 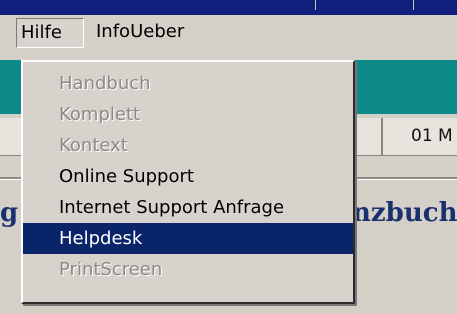 What do you see at coordinates (188, 238) in the screenshot?
I see `menu-item-helpdesk: Helpdesk` at bounding box center [188, 238].